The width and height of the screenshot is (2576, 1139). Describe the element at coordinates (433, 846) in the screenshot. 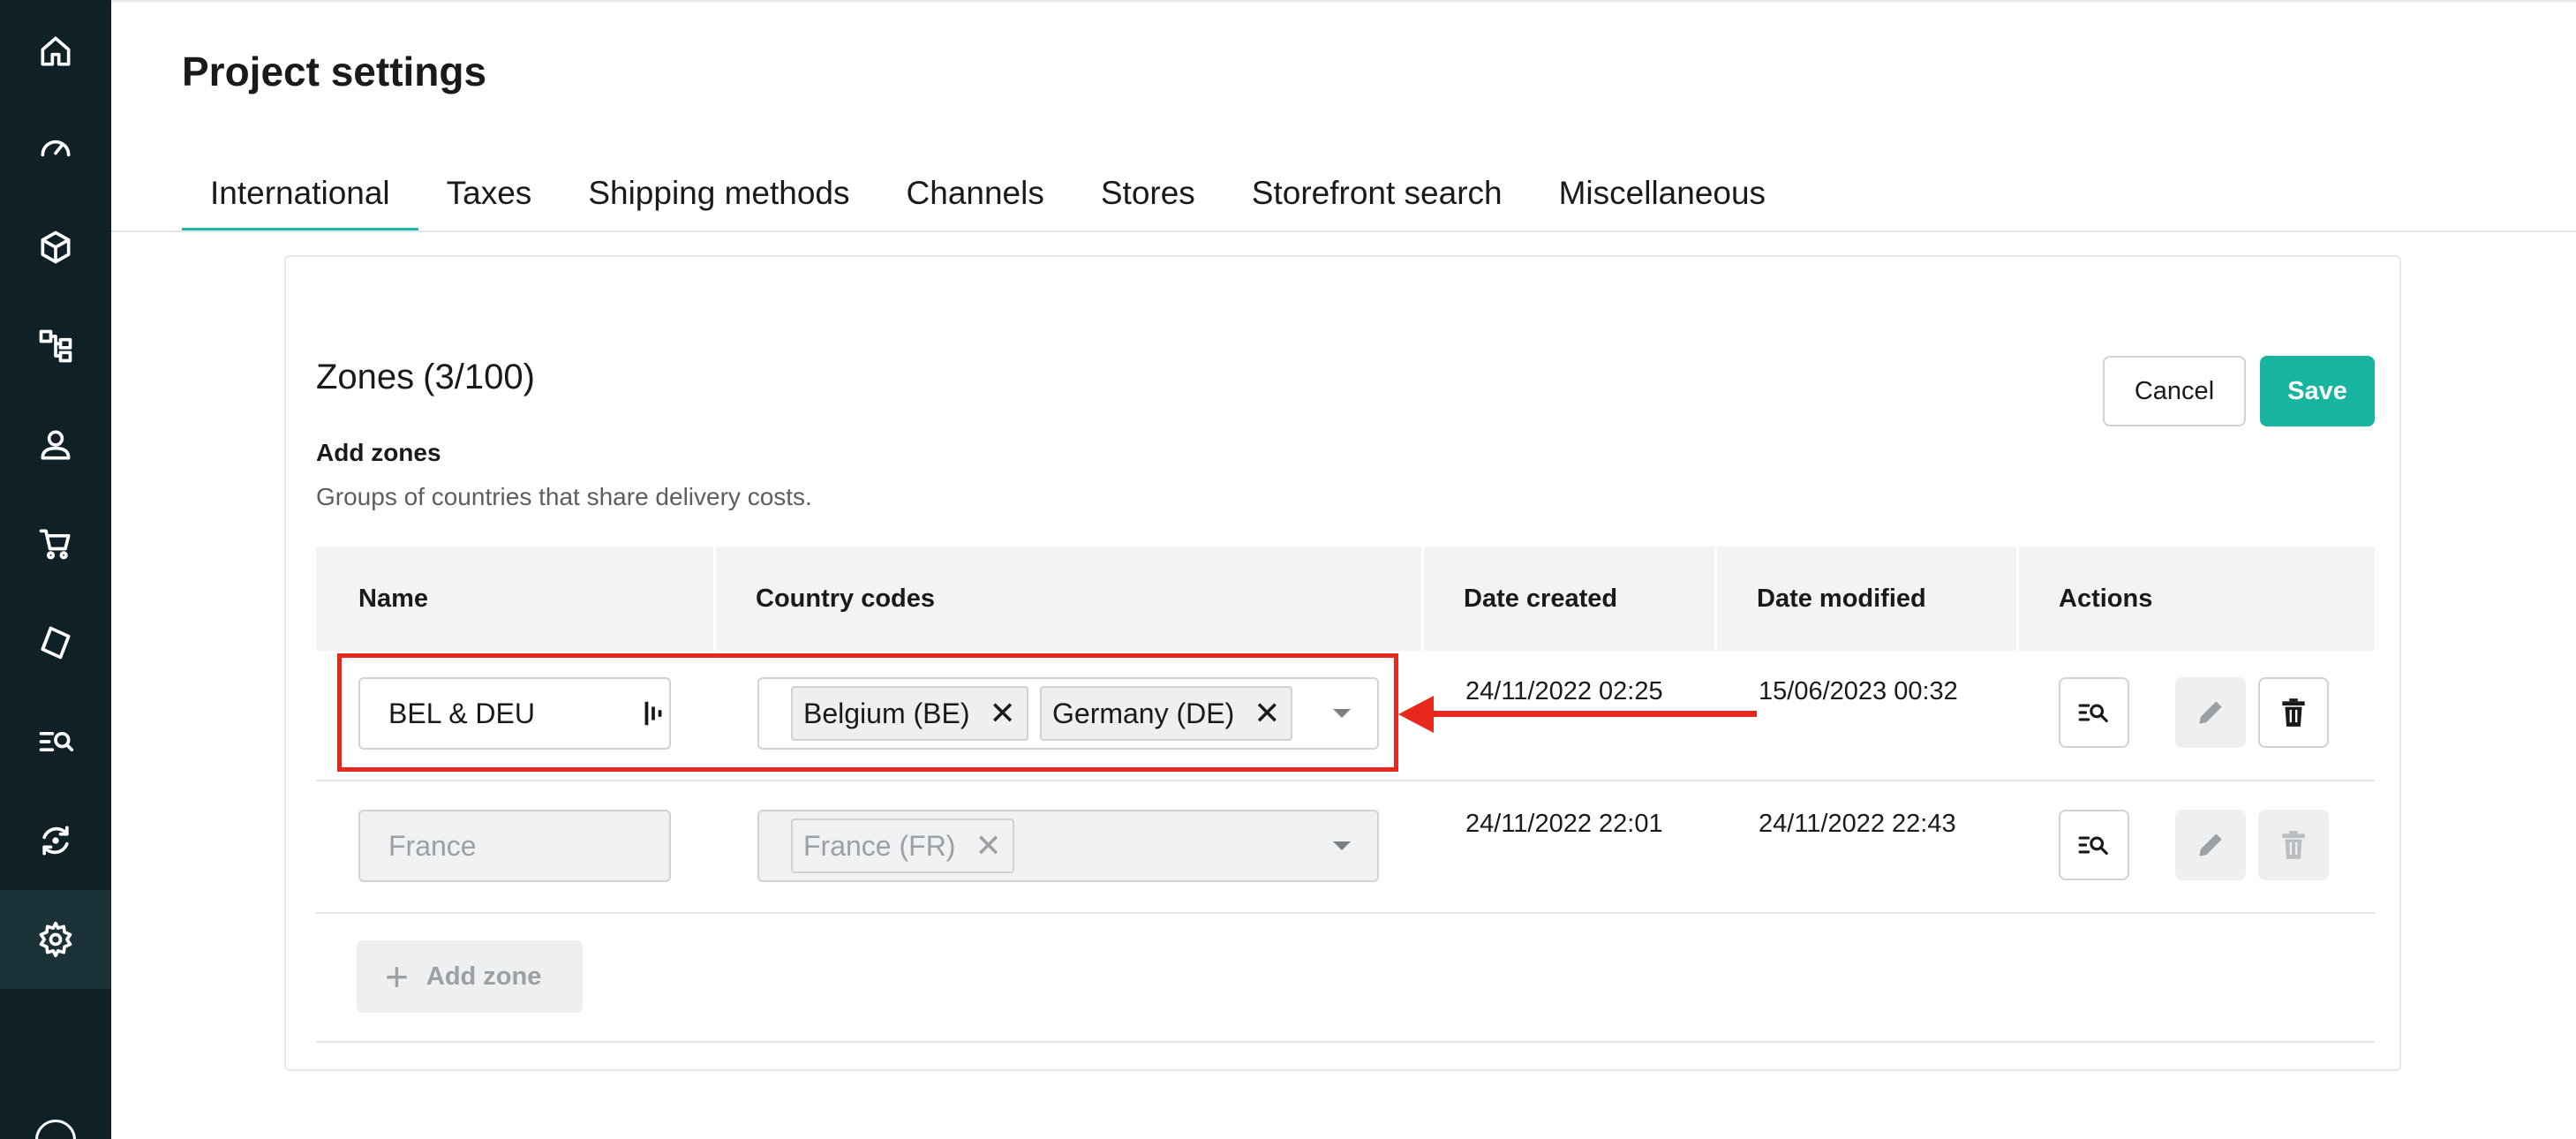

I see `zone-name-value: France` at that location.